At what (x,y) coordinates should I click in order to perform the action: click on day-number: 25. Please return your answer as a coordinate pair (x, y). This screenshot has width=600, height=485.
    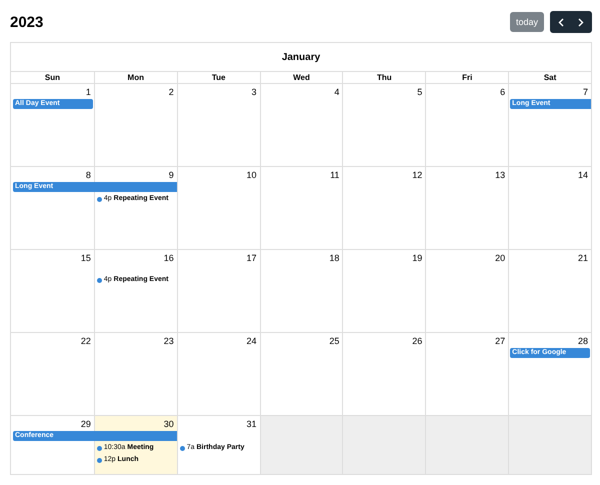
    Looking at the image, I should click on (334, 340).